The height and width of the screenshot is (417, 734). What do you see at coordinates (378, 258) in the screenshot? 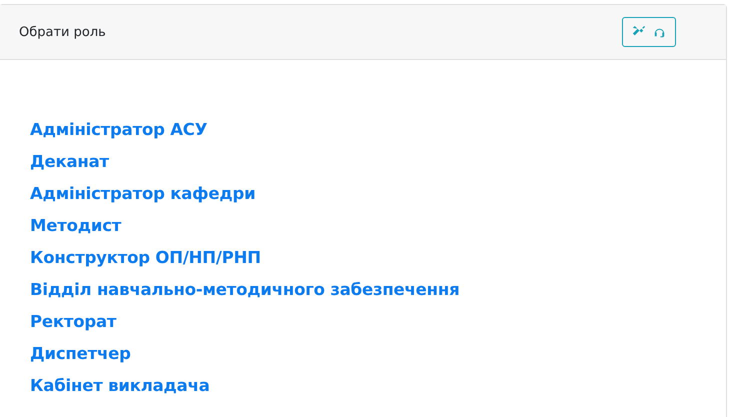
I see `role-link: Конструктор ОП/НП/РНП` at bounding box center [378, 258].